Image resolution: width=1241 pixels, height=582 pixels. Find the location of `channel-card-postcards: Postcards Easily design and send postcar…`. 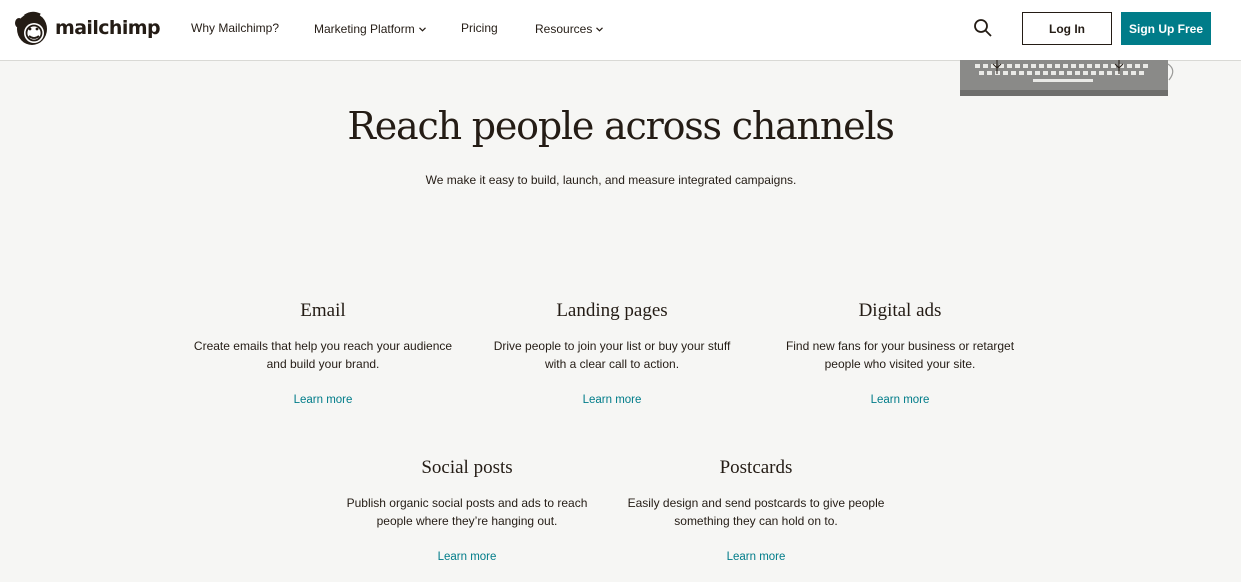

channel-card-postcards: Postcards Easily design and send postcar… is located at coordinates (756, 511).